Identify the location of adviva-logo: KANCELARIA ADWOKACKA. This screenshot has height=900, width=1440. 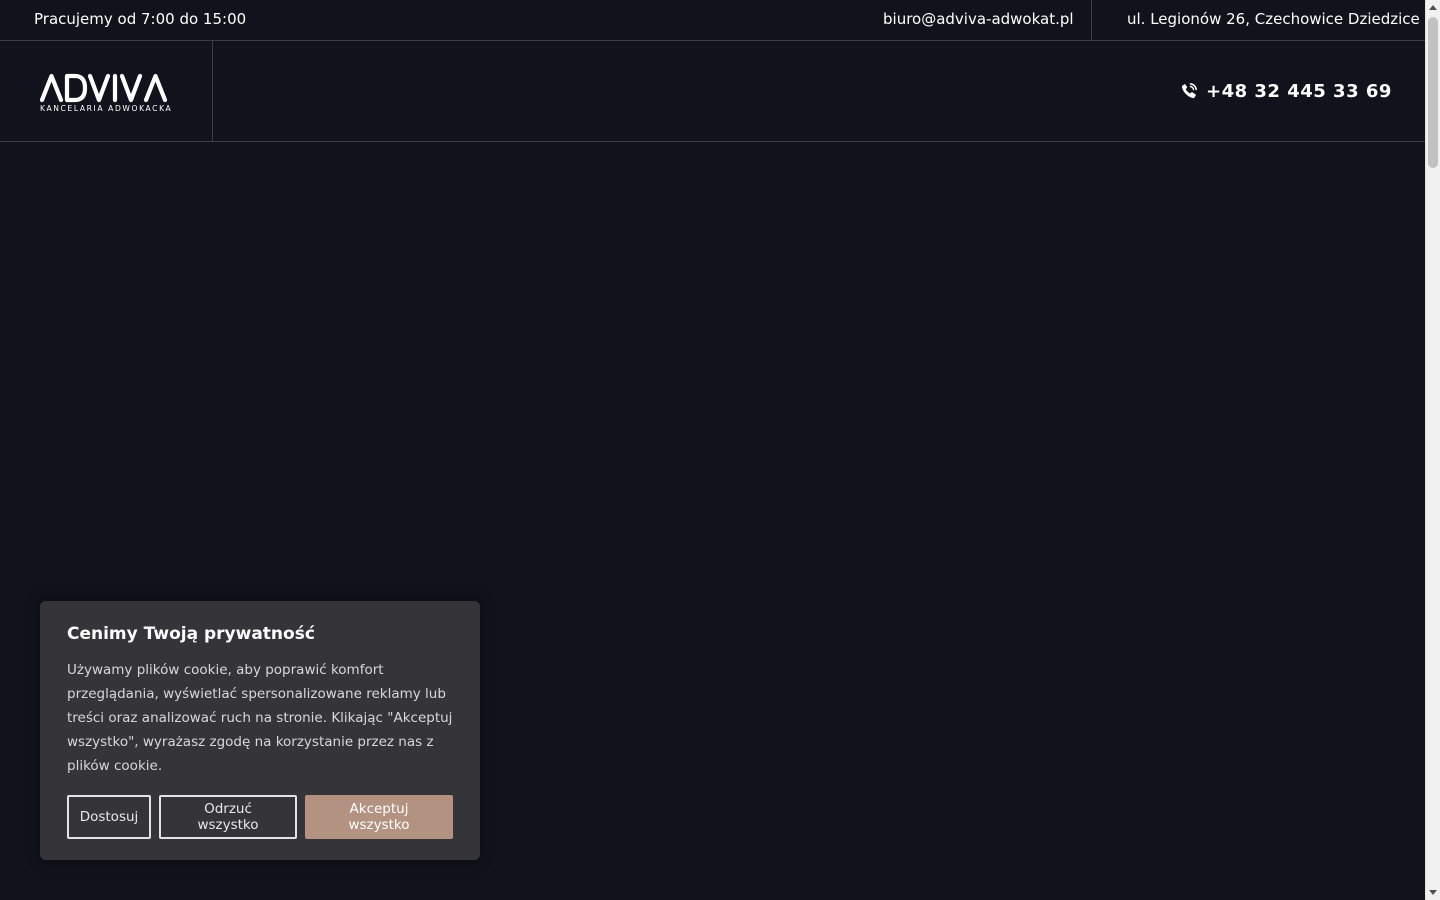
(106, 92).